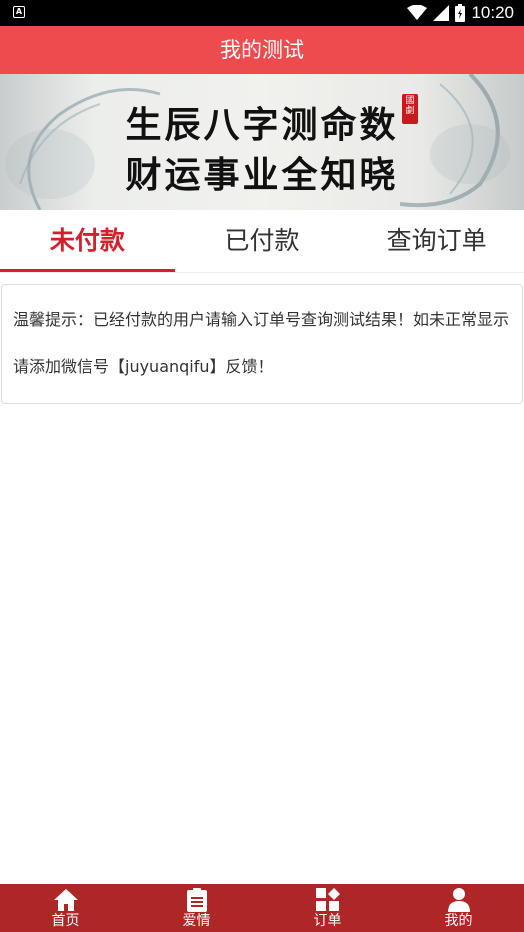 The image size is (524, 932). I want to click on nav-item-orders: 订单, so click(327, 908).